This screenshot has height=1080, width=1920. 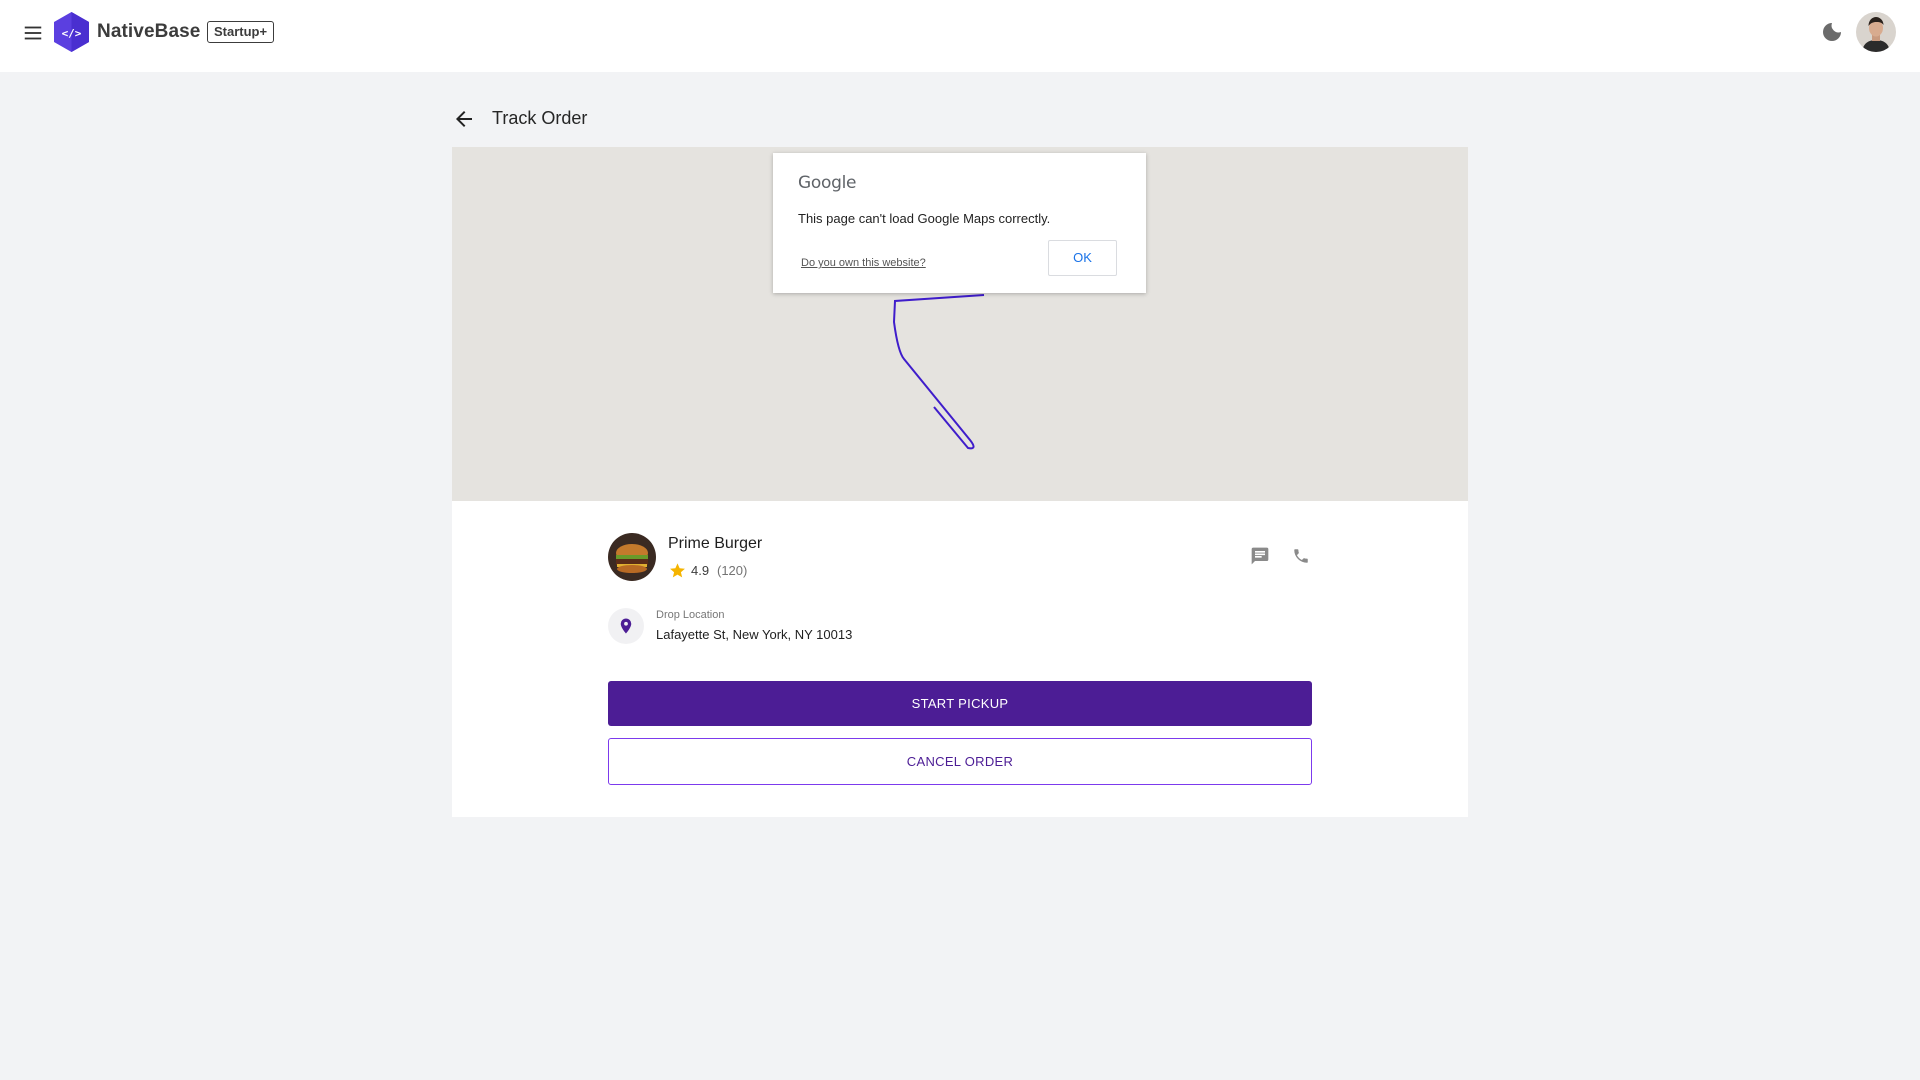 I want to click on brand-name: NativeBase, so click(x=149, y=31).